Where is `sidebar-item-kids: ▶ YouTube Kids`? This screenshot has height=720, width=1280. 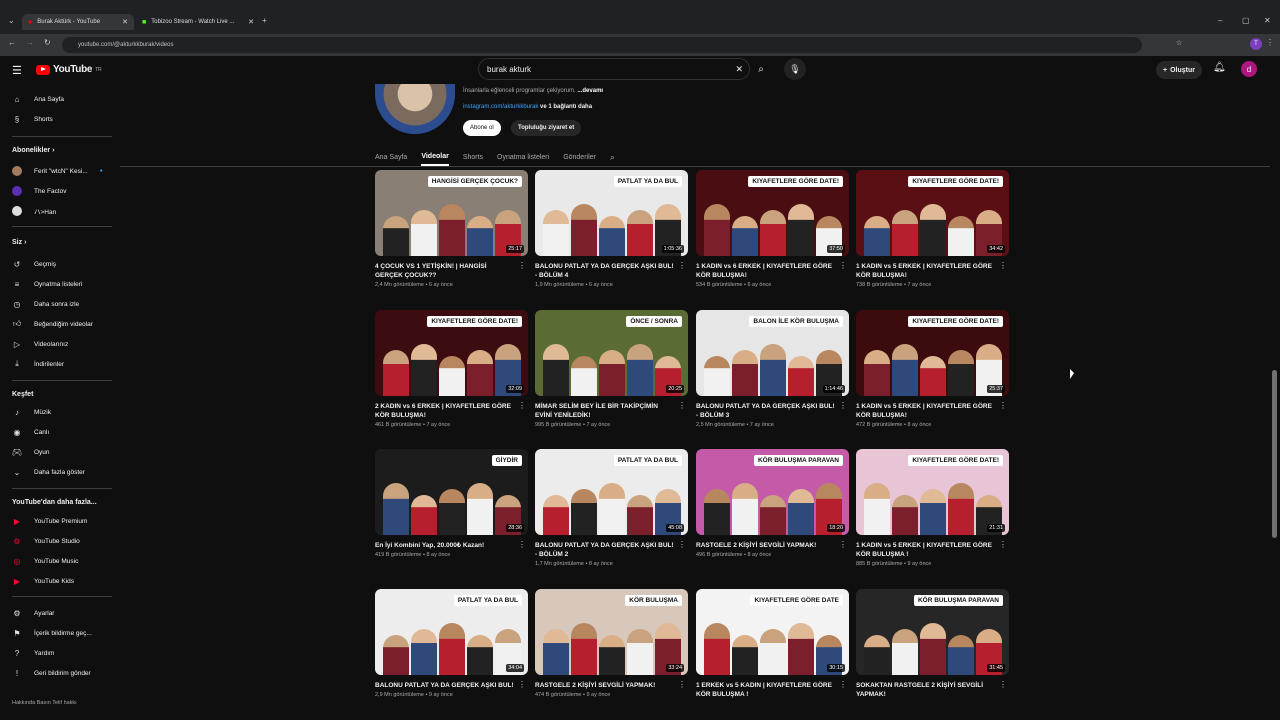
sidebar-item-kids: ▶ YouTube Kids is located at coordinates (43, 581).